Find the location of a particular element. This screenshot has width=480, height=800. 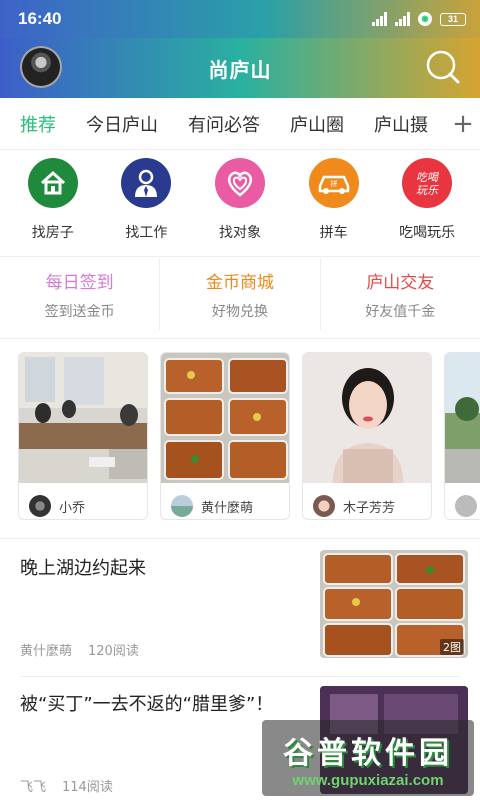

shortcut-label: 吃喝玩乐 is located at coordinates (427, 233).